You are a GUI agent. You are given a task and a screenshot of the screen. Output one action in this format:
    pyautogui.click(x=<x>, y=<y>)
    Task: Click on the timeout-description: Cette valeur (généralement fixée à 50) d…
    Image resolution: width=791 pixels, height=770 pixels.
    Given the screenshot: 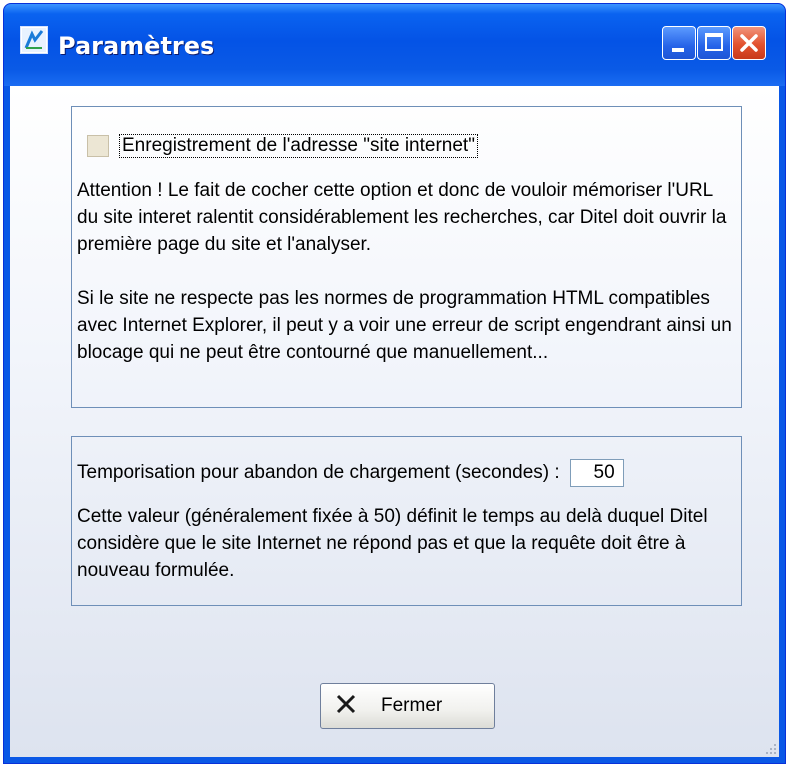 What is the action you would take?
    pyautogui.click(x=392, y=543)
    